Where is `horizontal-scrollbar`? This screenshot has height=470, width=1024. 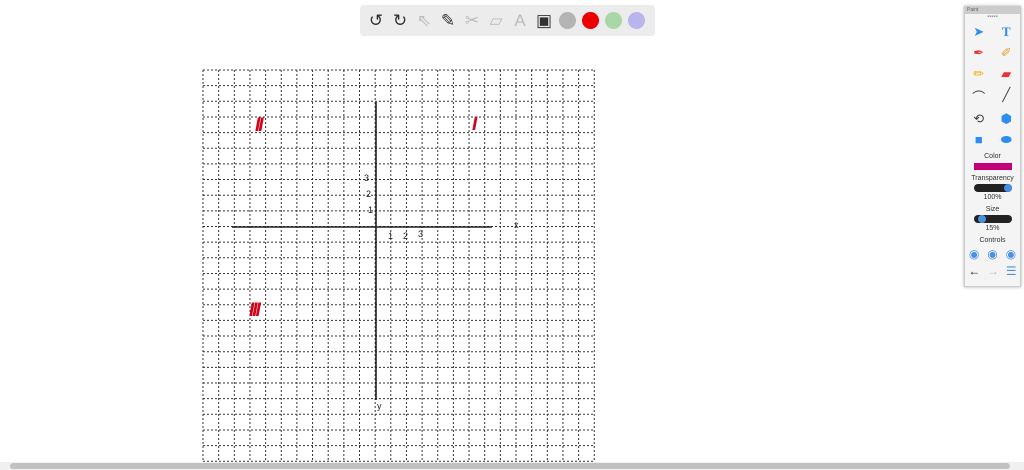
horizontal-scrollbar is located at coordinates (512, 466).